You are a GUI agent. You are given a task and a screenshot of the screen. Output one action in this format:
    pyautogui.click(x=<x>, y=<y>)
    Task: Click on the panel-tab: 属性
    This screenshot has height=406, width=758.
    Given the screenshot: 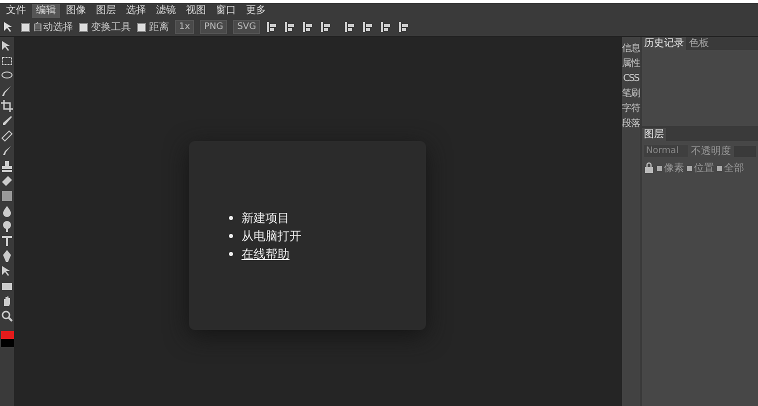 What is the action you would take?
    pyautogui.click(x=631, y=64)
    